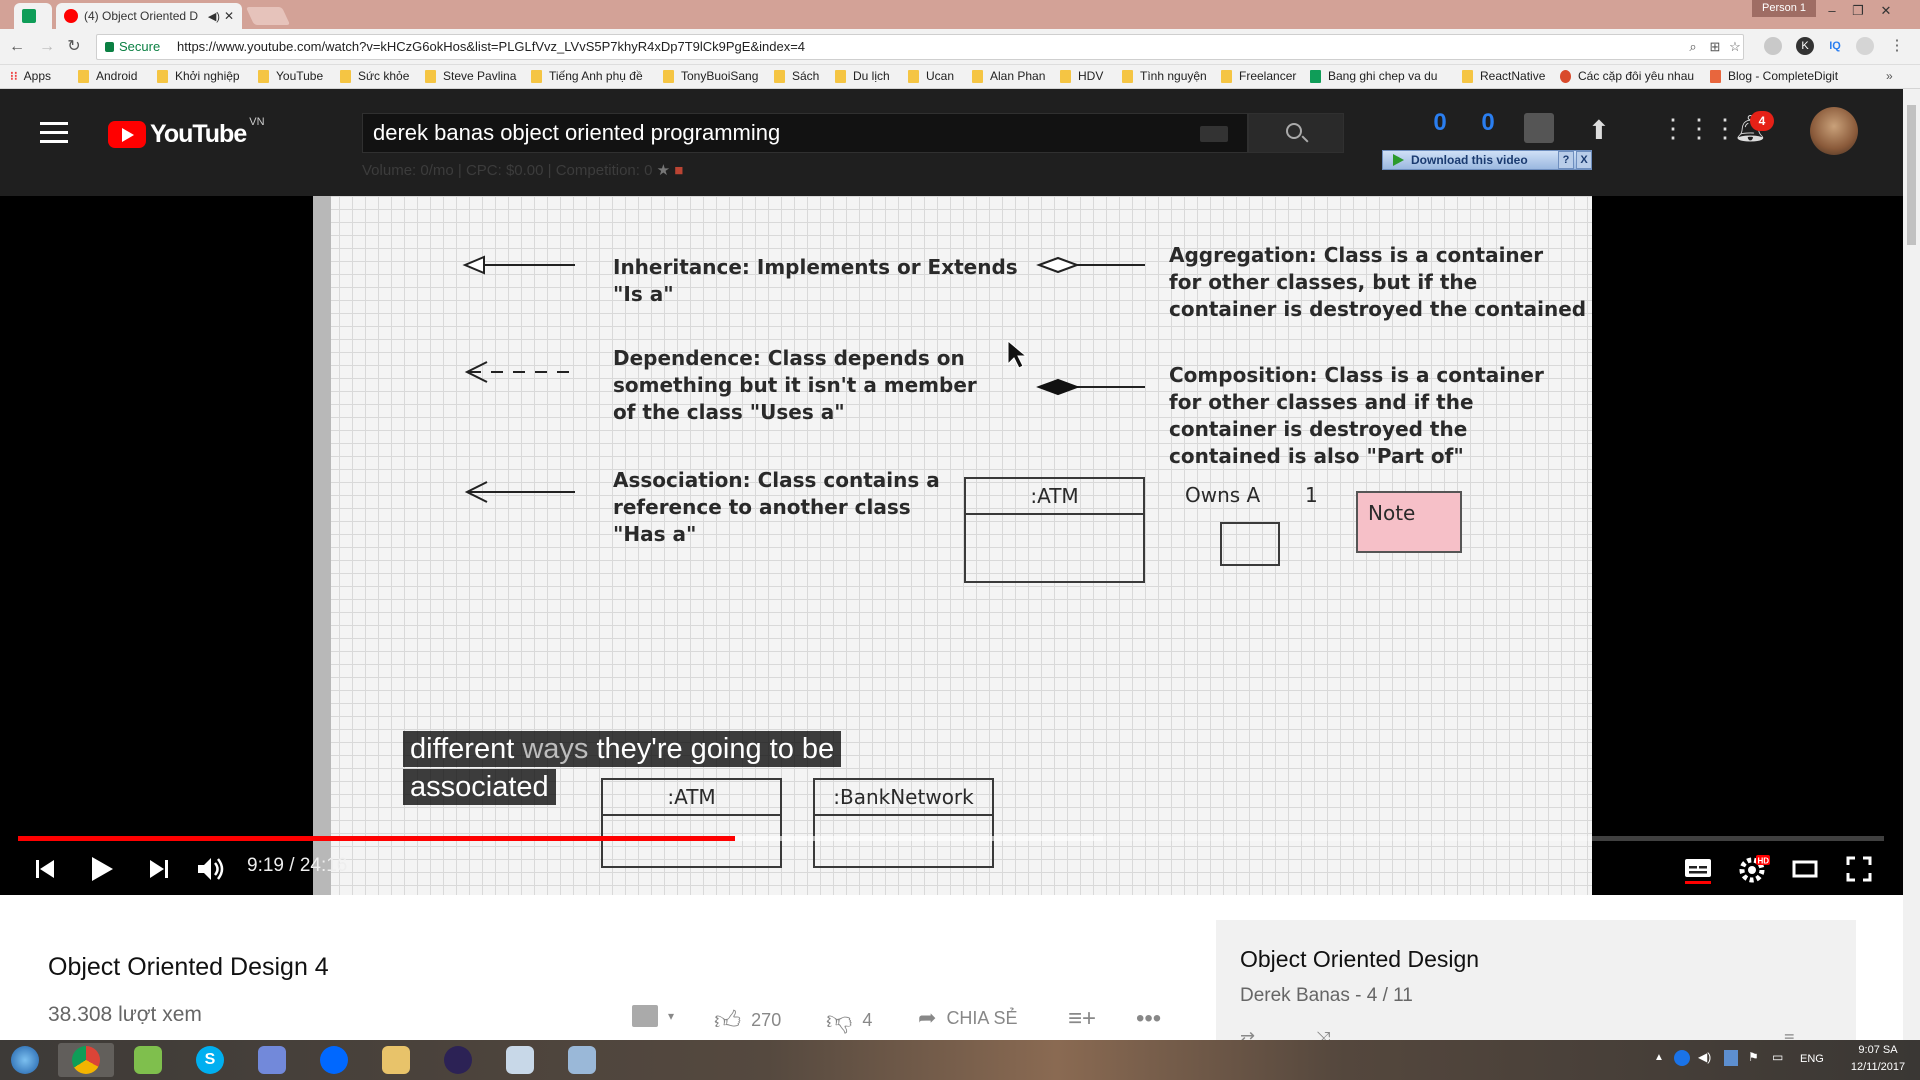 Image resolution: width=1920 pixels, height=1080 pixels. Describe the element at coordinates (653, 1016) in the screenshot. I see `add-to-button: ▾` at that location.